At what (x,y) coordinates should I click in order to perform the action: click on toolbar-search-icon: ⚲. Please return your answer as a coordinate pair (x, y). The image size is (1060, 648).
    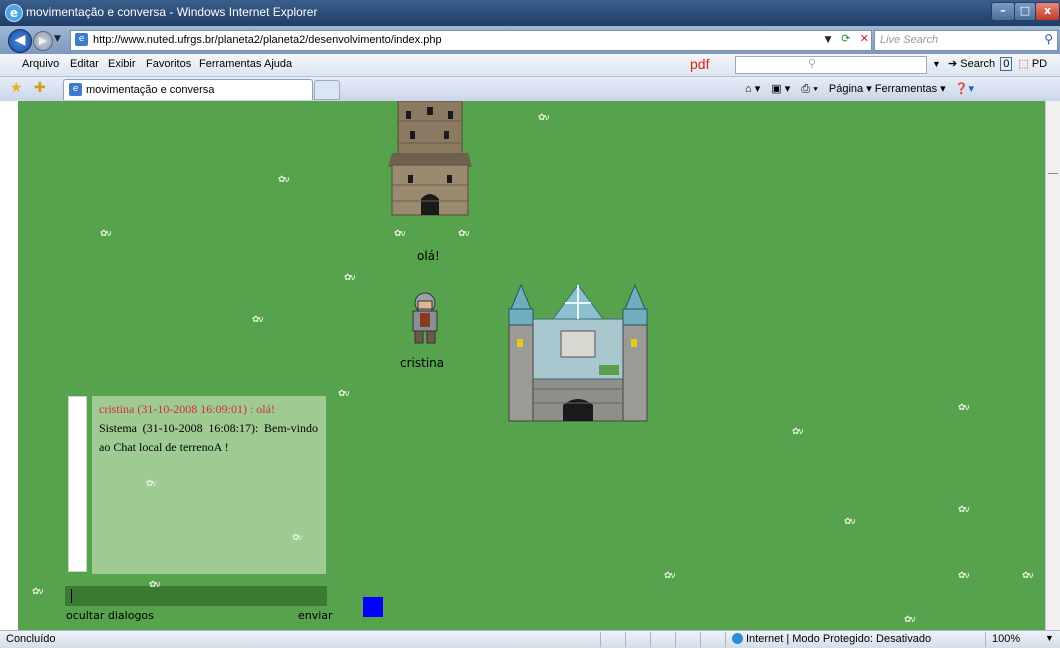
    Looking at the image, I should click on (812, 63).